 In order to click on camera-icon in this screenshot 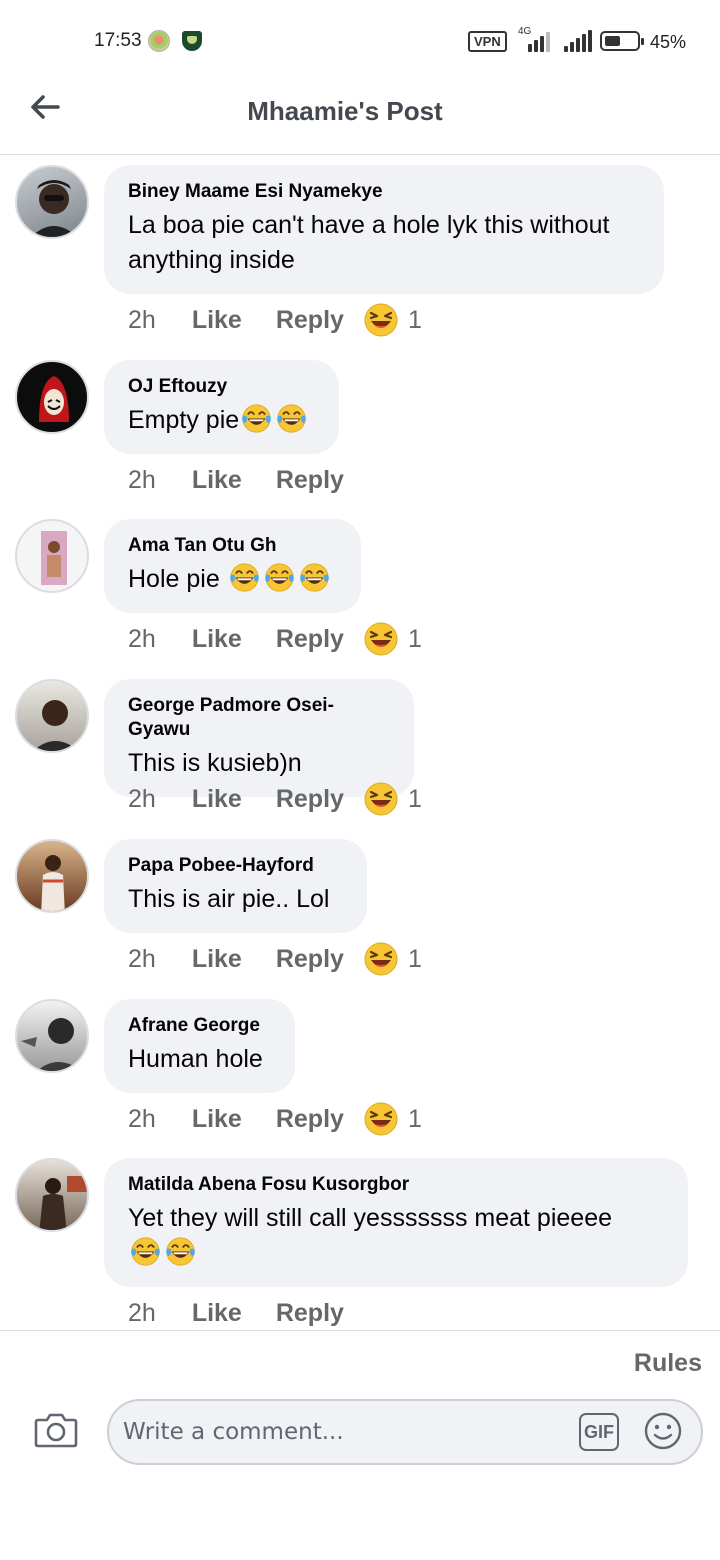, I will do `click(56, 1430)`.